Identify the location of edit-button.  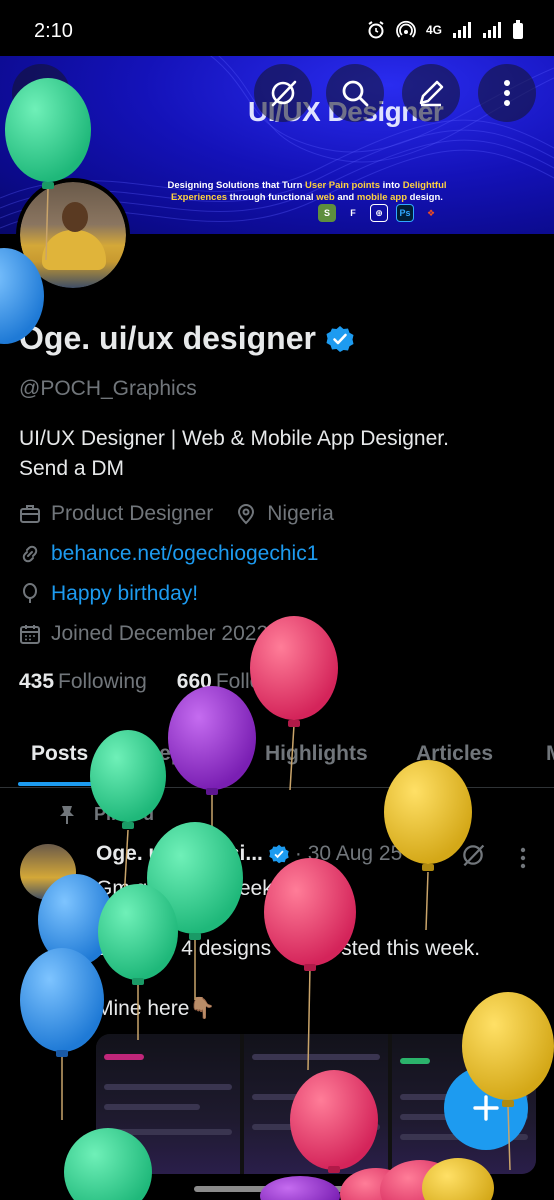
(431, 93).